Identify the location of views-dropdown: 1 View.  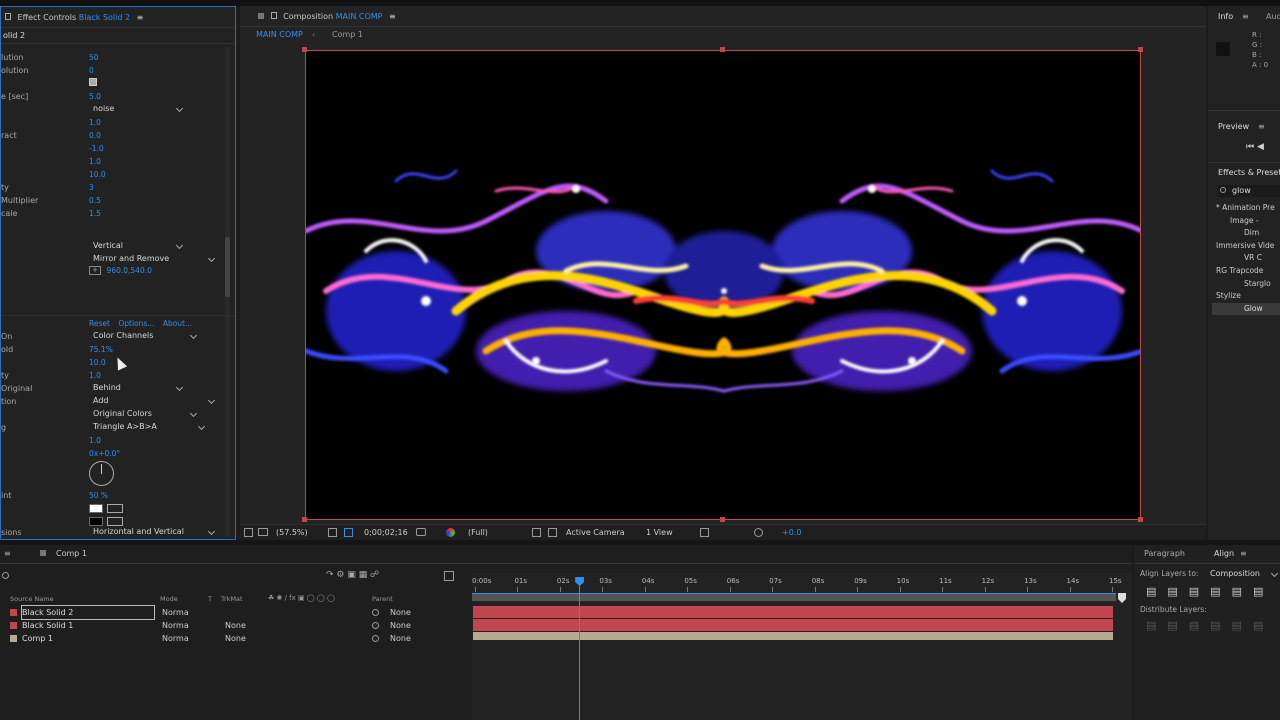
(659, 532).